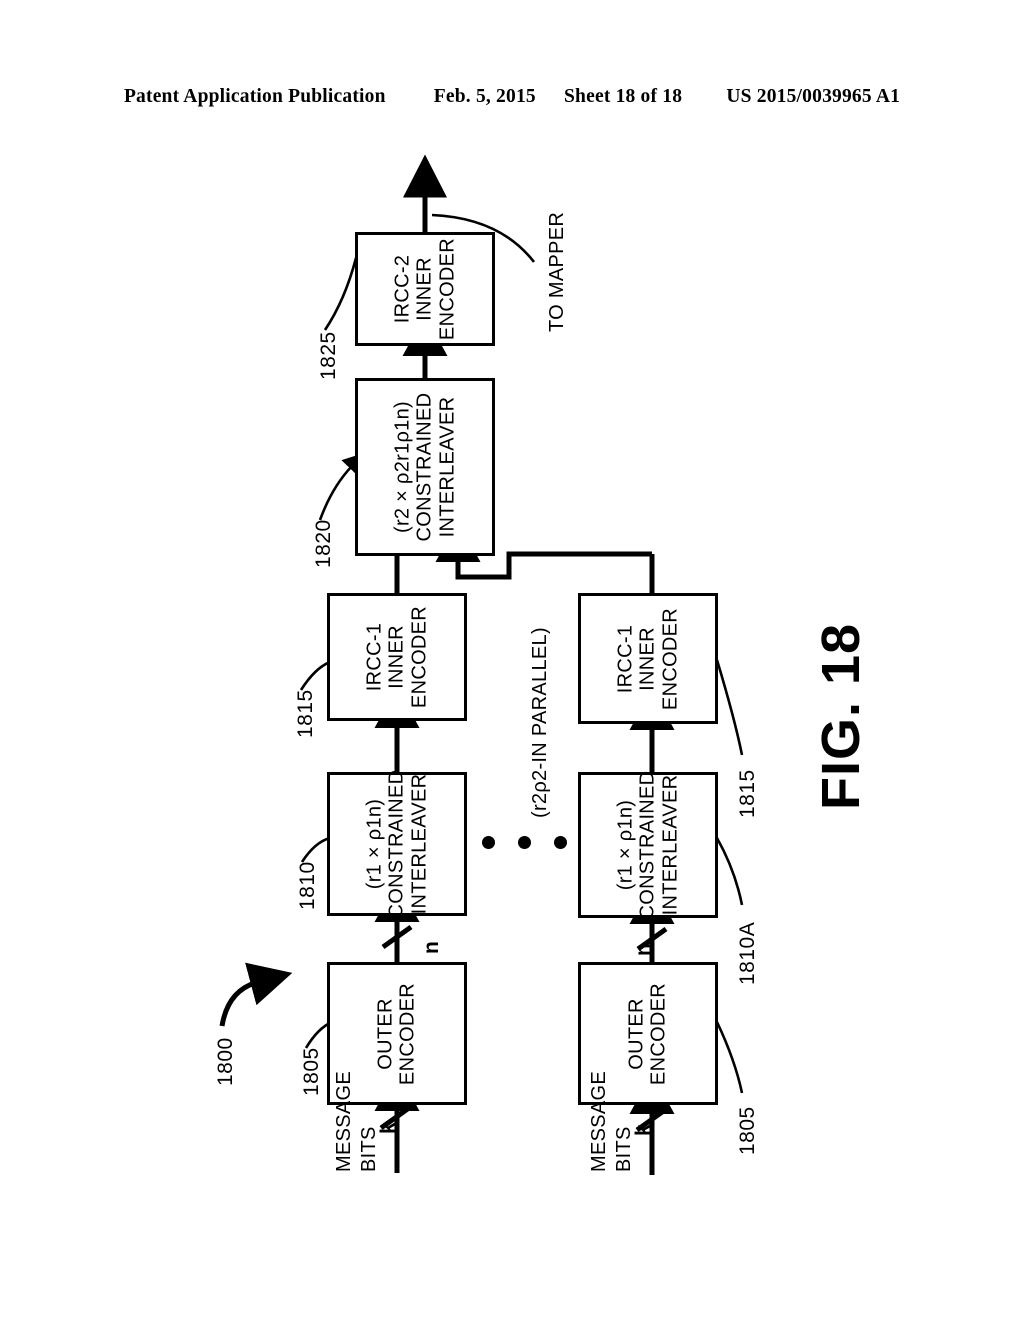 The width and height of the screenshot is (1024, 1320). I want to click on block-outer-encoder-bottom-label: OUTER ENCODER, so click(648, 1033).